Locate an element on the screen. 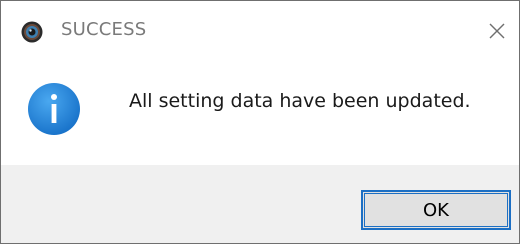 This screenshot has height=244, width=520. app-icon is located at coordinates (32, 32).